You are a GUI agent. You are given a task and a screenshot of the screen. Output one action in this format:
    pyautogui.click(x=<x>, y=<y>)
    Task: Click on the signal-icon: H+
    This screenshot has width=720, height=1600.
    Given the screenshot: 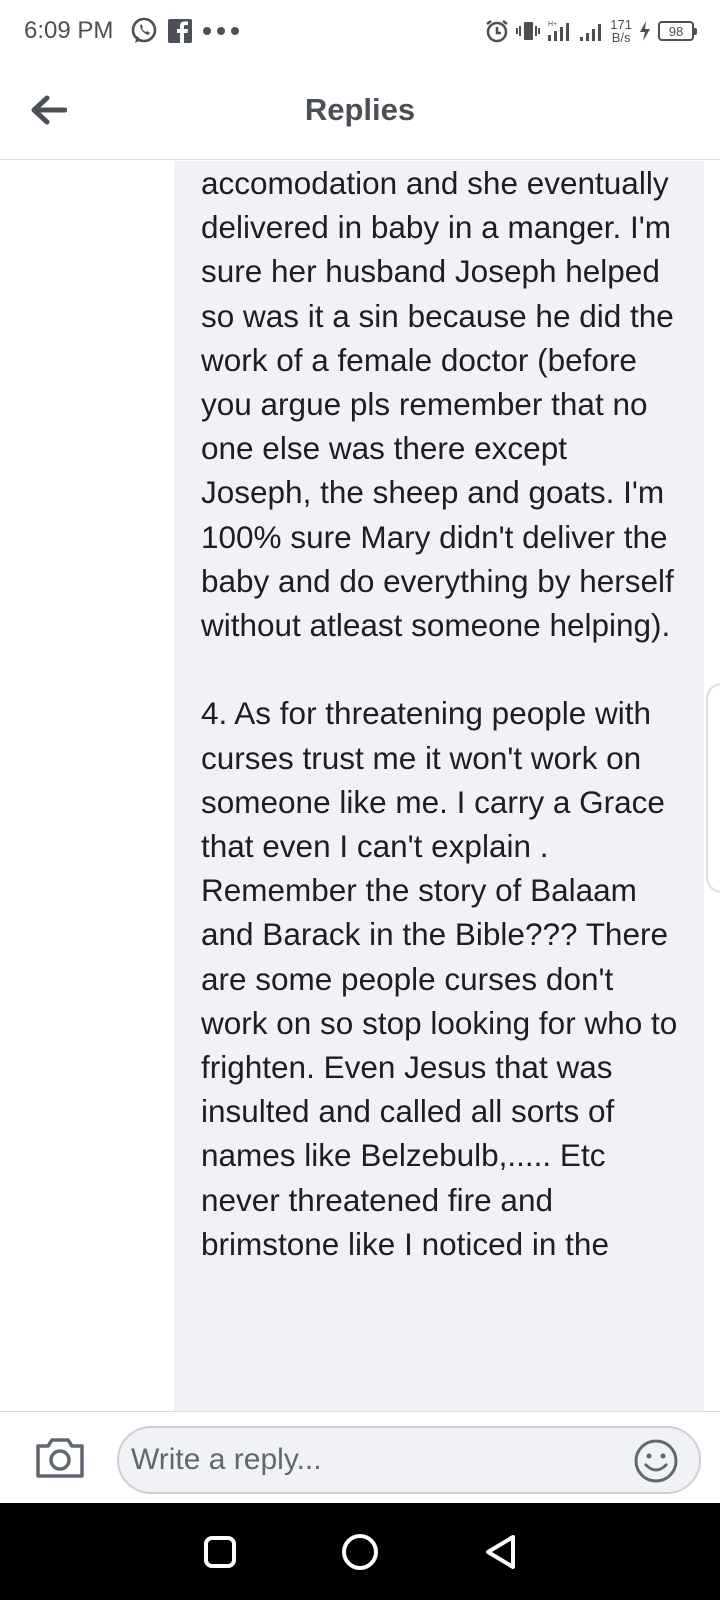 What is the action you would take?
    pyautogui.click(x=559, y=31)
    